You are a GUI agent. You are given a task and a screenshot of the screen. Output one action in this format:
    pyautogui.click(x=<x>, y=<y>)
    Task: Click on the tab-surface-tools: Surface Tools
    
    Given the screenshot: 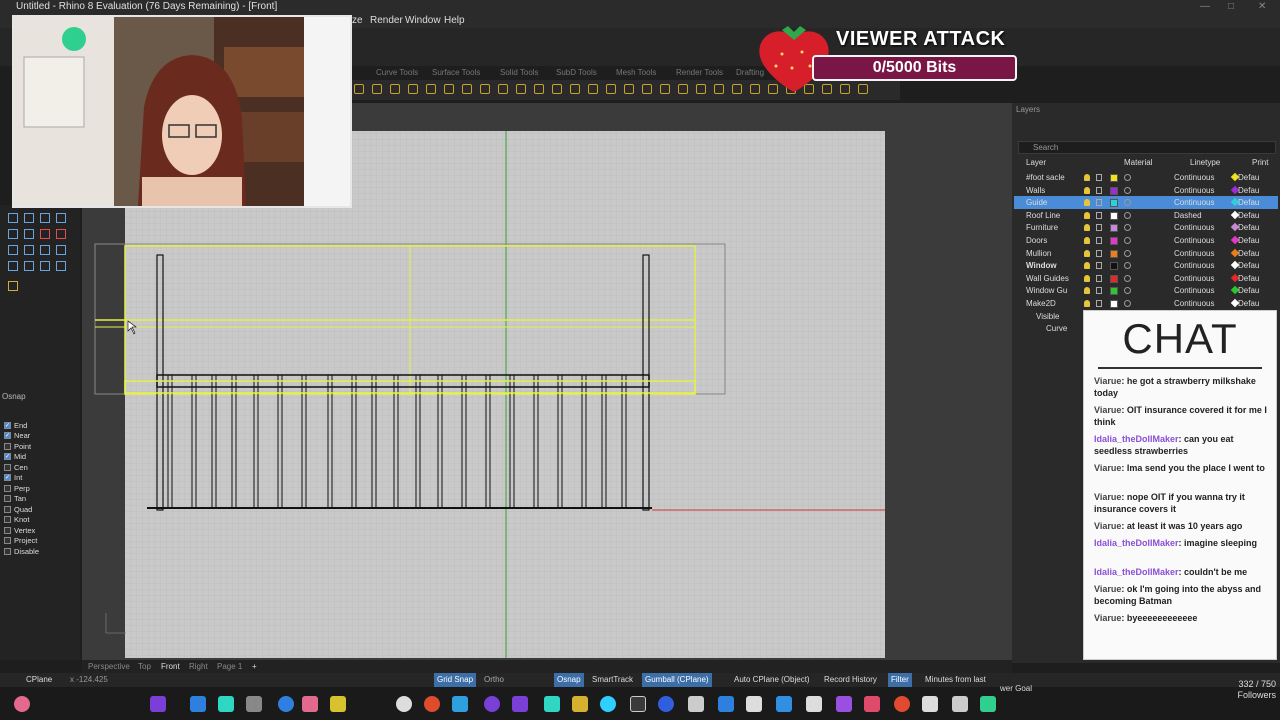 What is the action you would take?
    pyautogui.click(x=456, y=72)
    